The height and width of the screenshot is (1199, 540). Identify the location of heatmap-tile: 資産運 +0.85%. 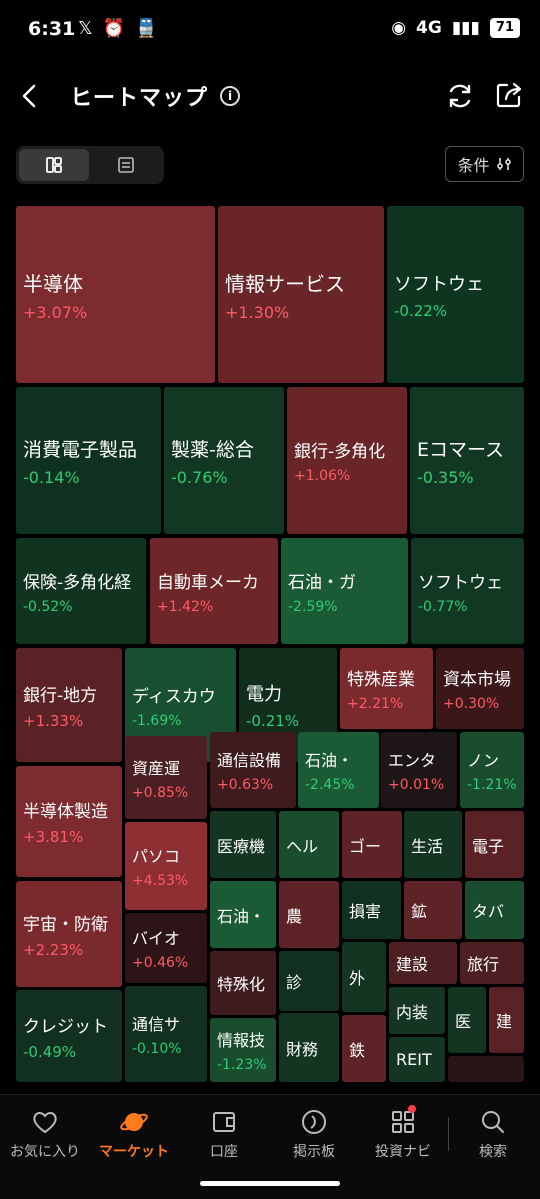
(166, 777).